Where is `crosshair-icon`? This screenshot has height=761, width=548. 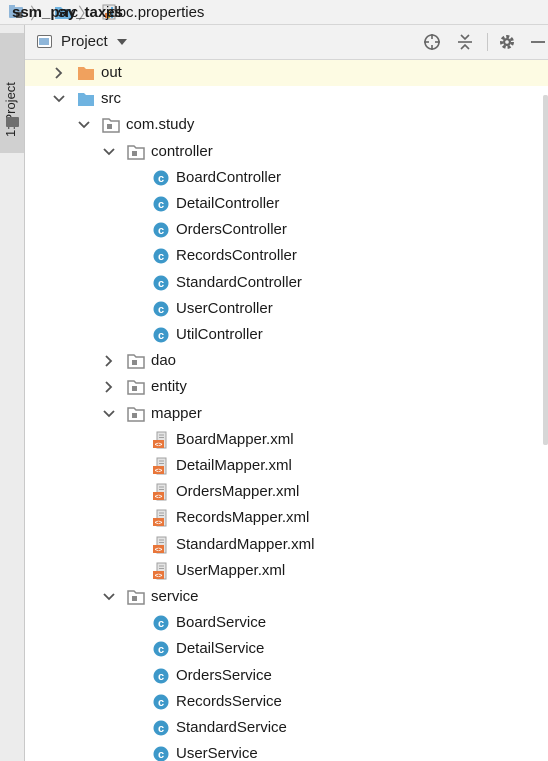
crosshair-icon is located at coordinates (432, 42).